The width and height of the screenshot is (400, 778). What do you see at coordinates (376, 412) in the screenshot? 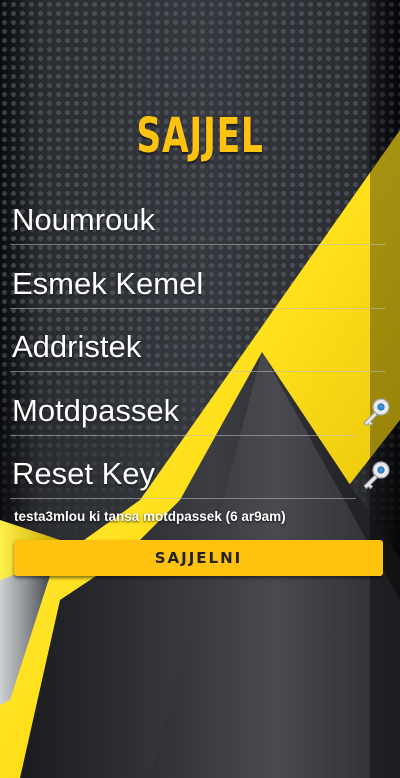
I see `password-key-icon` at bounding box center [376, 412].